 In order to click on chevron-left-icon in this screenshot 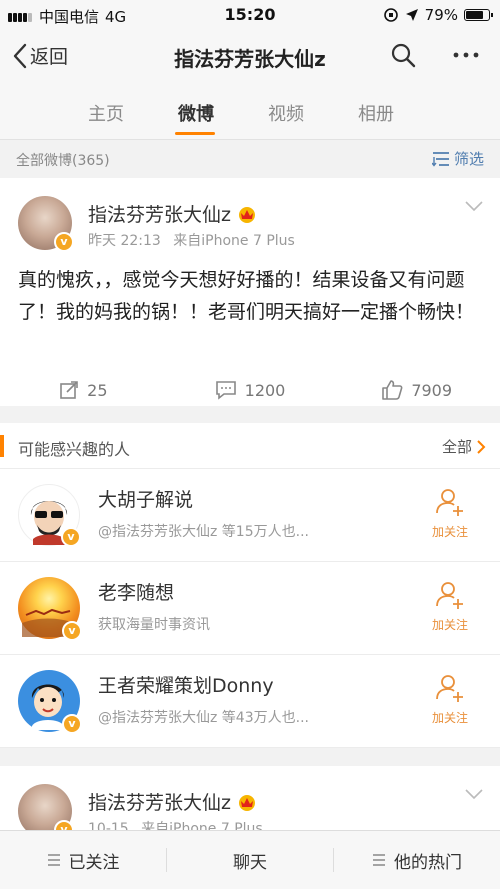, I will do `click(20, 55)`.